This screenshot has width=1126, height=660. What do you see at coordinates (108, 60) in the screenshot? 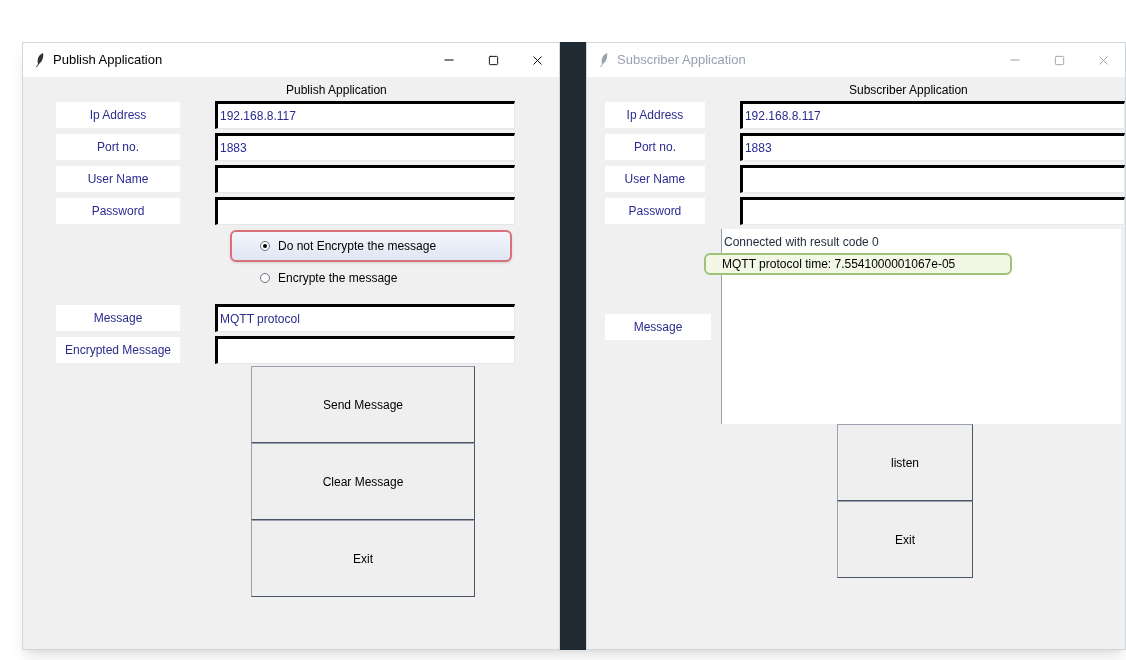
I see `window-title: Publish Application` at bounding box center [108, 60].